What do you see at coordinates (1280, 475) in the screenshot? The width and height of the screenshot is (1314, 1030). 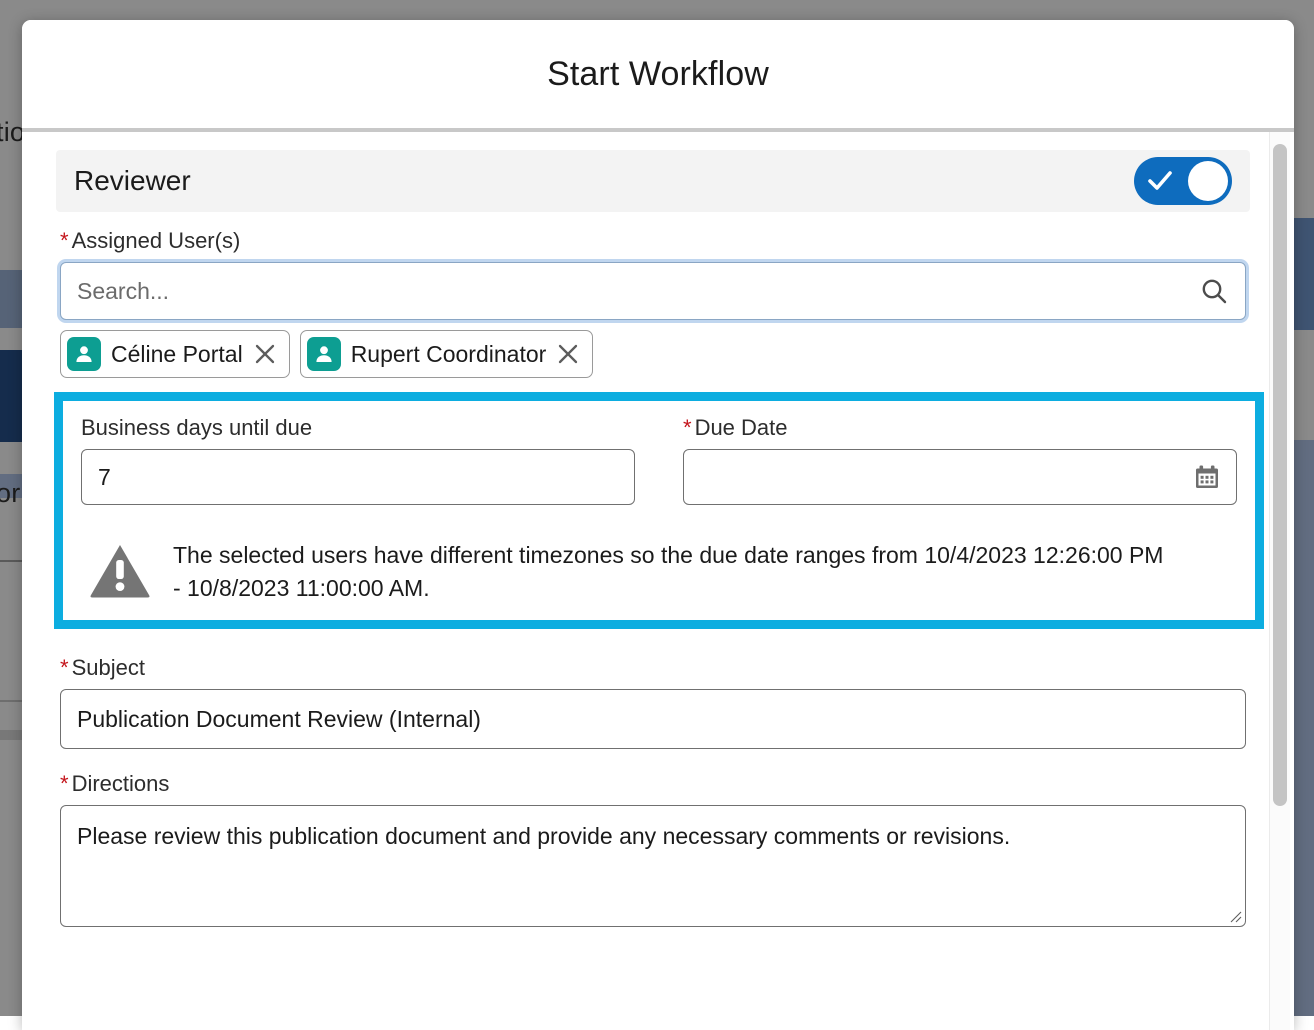 I see `modal-scrollbar-thumb` at bounding box center [1280, 475].